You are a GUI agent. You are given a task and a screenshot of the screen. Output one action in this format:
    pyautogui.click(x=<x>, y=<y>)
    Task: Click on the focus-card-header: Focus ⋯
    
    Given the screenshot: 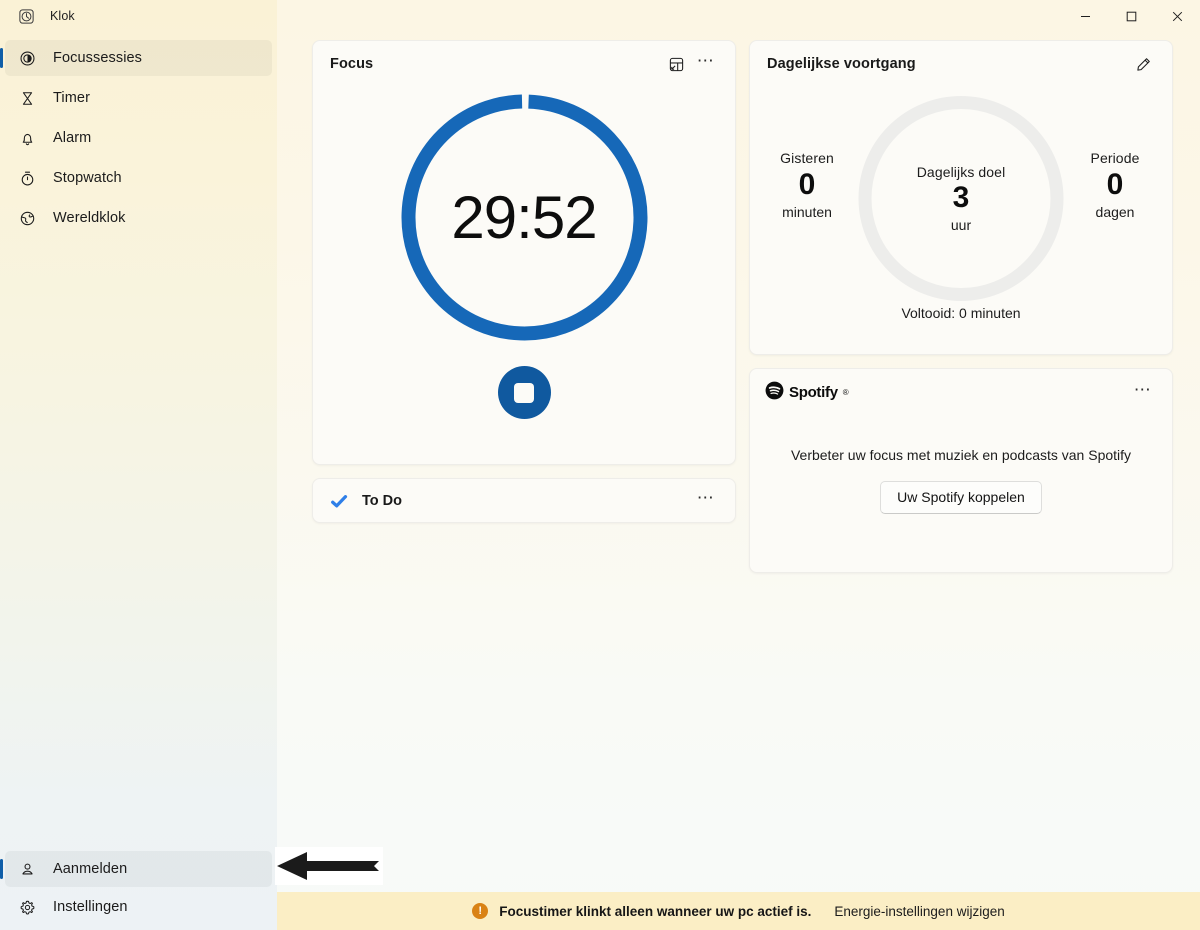 What is the action you would take?
    pyautogui.click(x=524, y=64)
    